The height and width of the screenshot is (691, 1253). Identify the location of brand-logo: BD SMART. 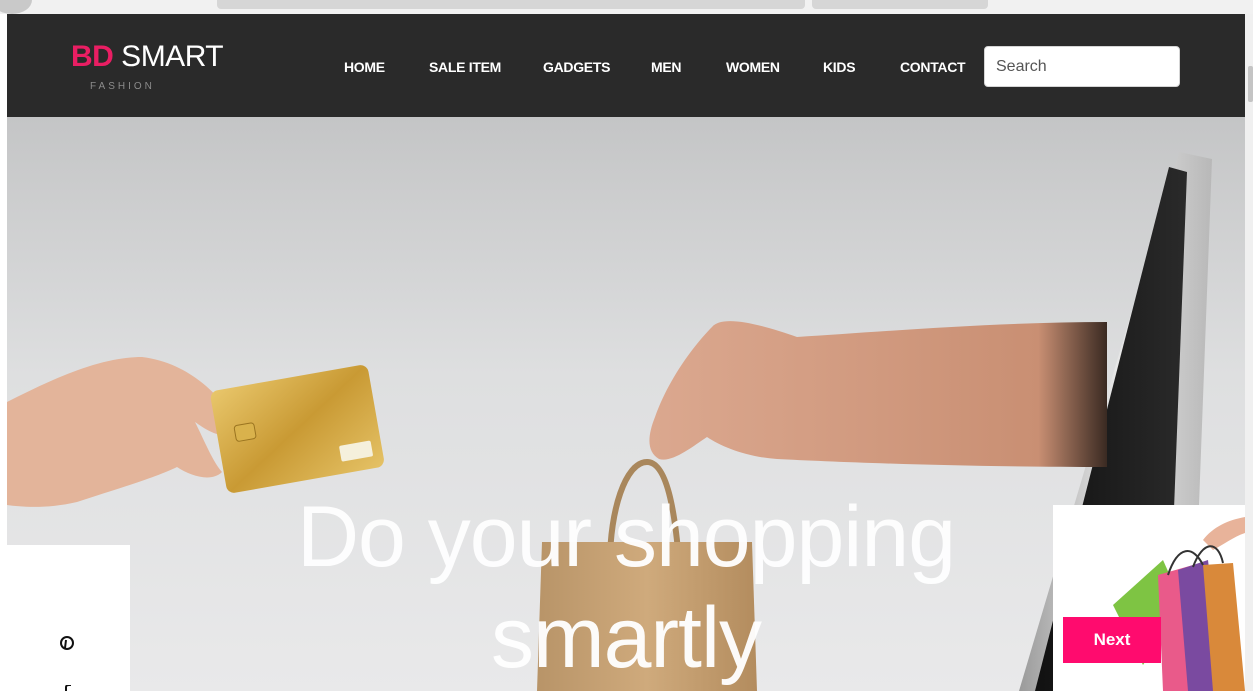
(147, 56).